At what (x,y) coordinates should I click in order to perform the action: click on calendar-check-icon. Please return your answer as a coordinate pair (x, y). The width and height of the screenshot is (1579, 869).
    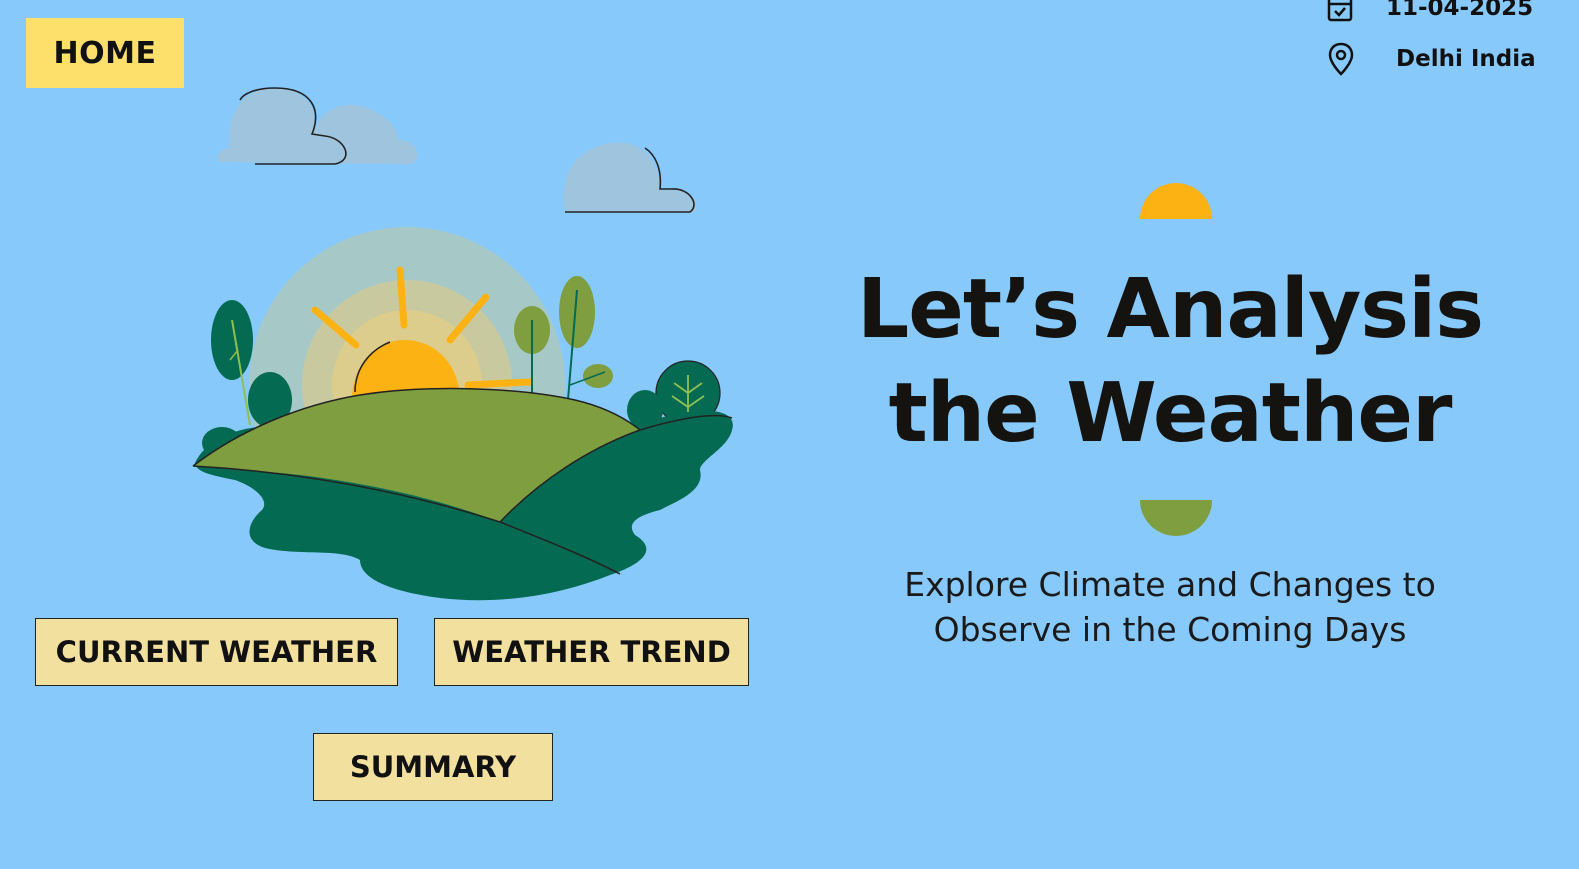
    Looking at the image, I should click on (1340, 12).